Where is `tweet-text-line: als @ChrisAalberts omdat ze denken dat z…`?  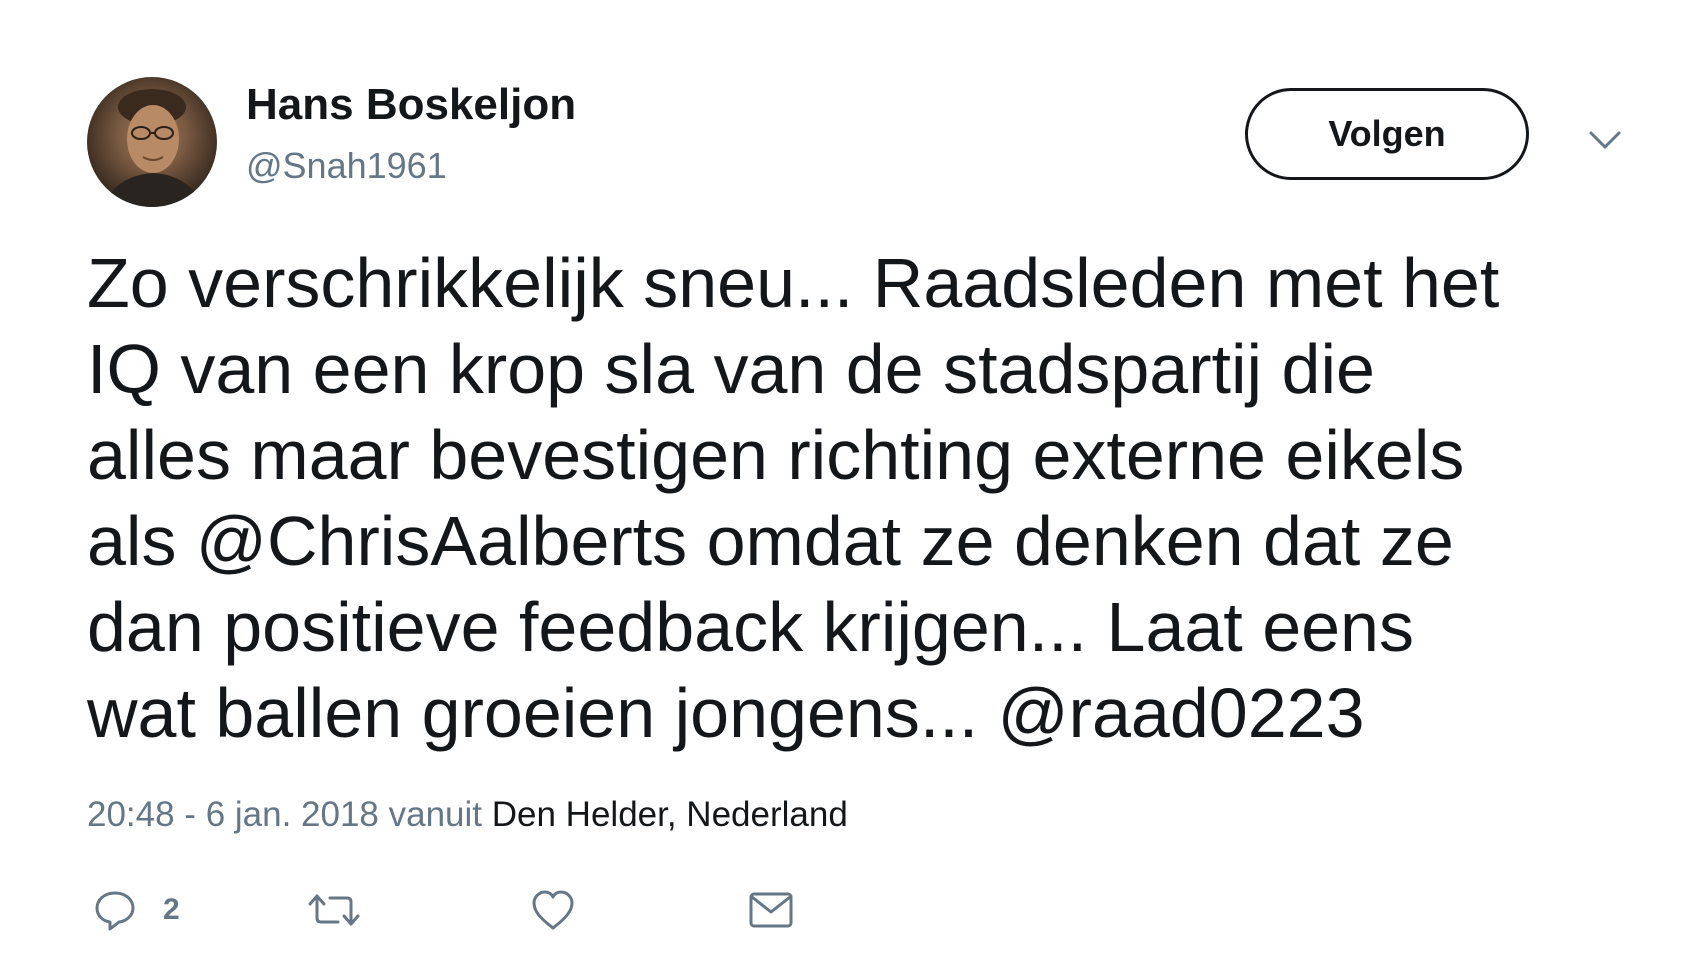
tweet-text-line: als @ChrisAalberts omdat ze denken dat z… is located at coordinates (770, 541).